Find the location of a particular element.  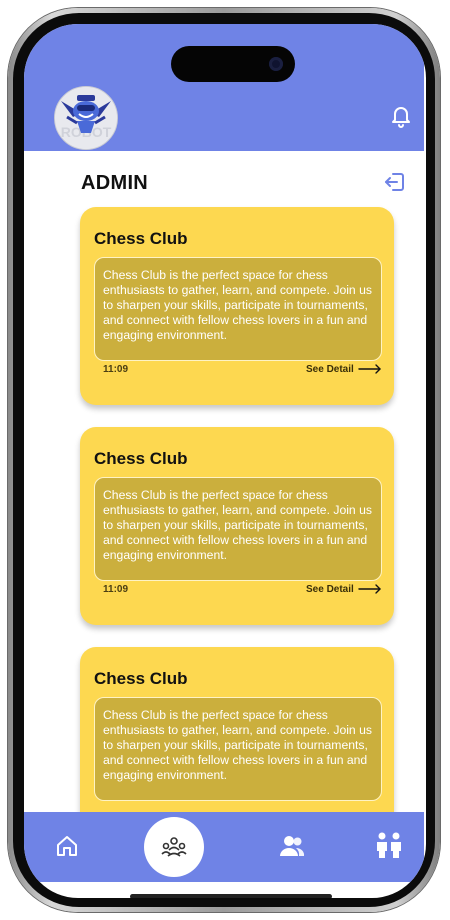

logout-icon is located at coordinates (395, 182).